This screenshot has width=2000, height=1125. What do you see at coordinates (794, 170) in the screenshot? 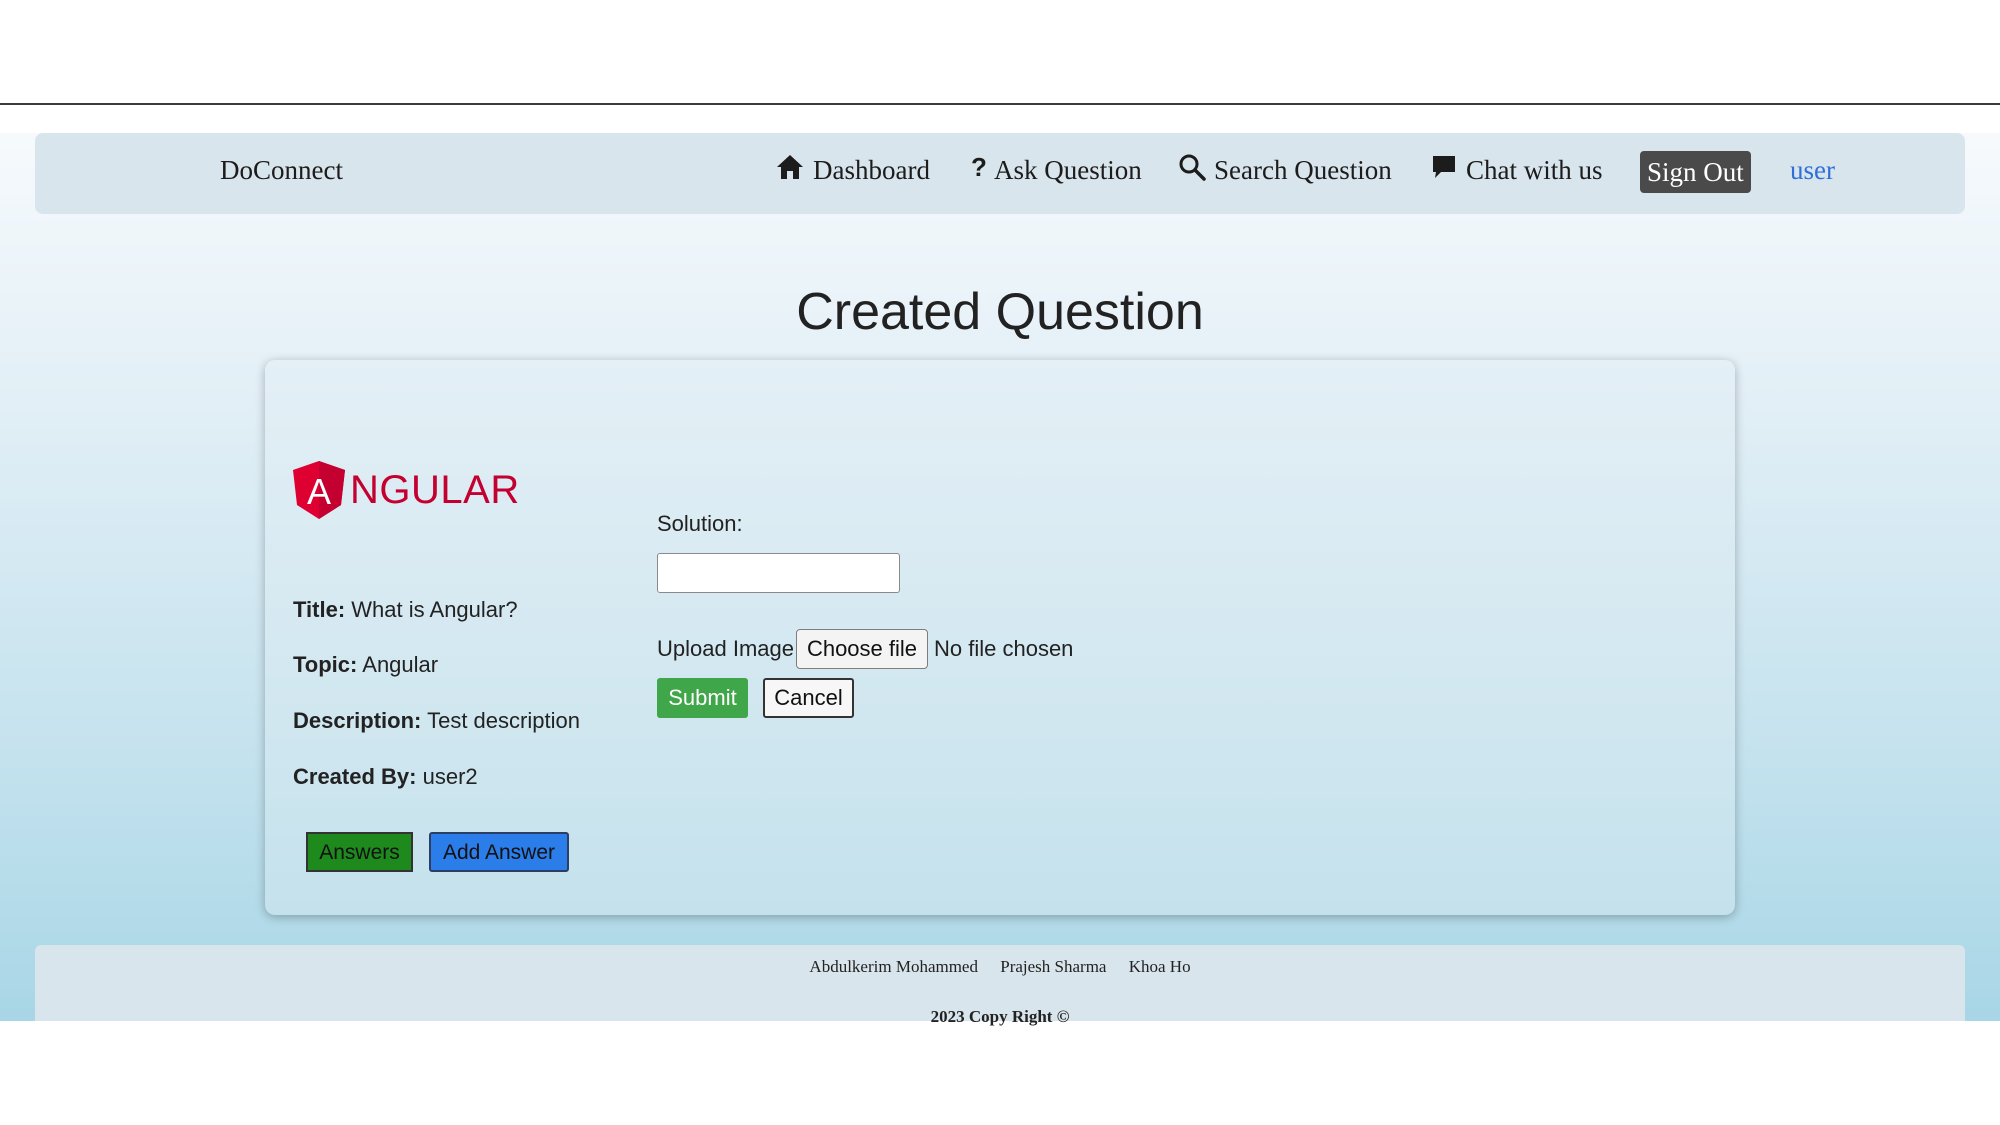
I see `home-icon` at bounding box center [794, 170].